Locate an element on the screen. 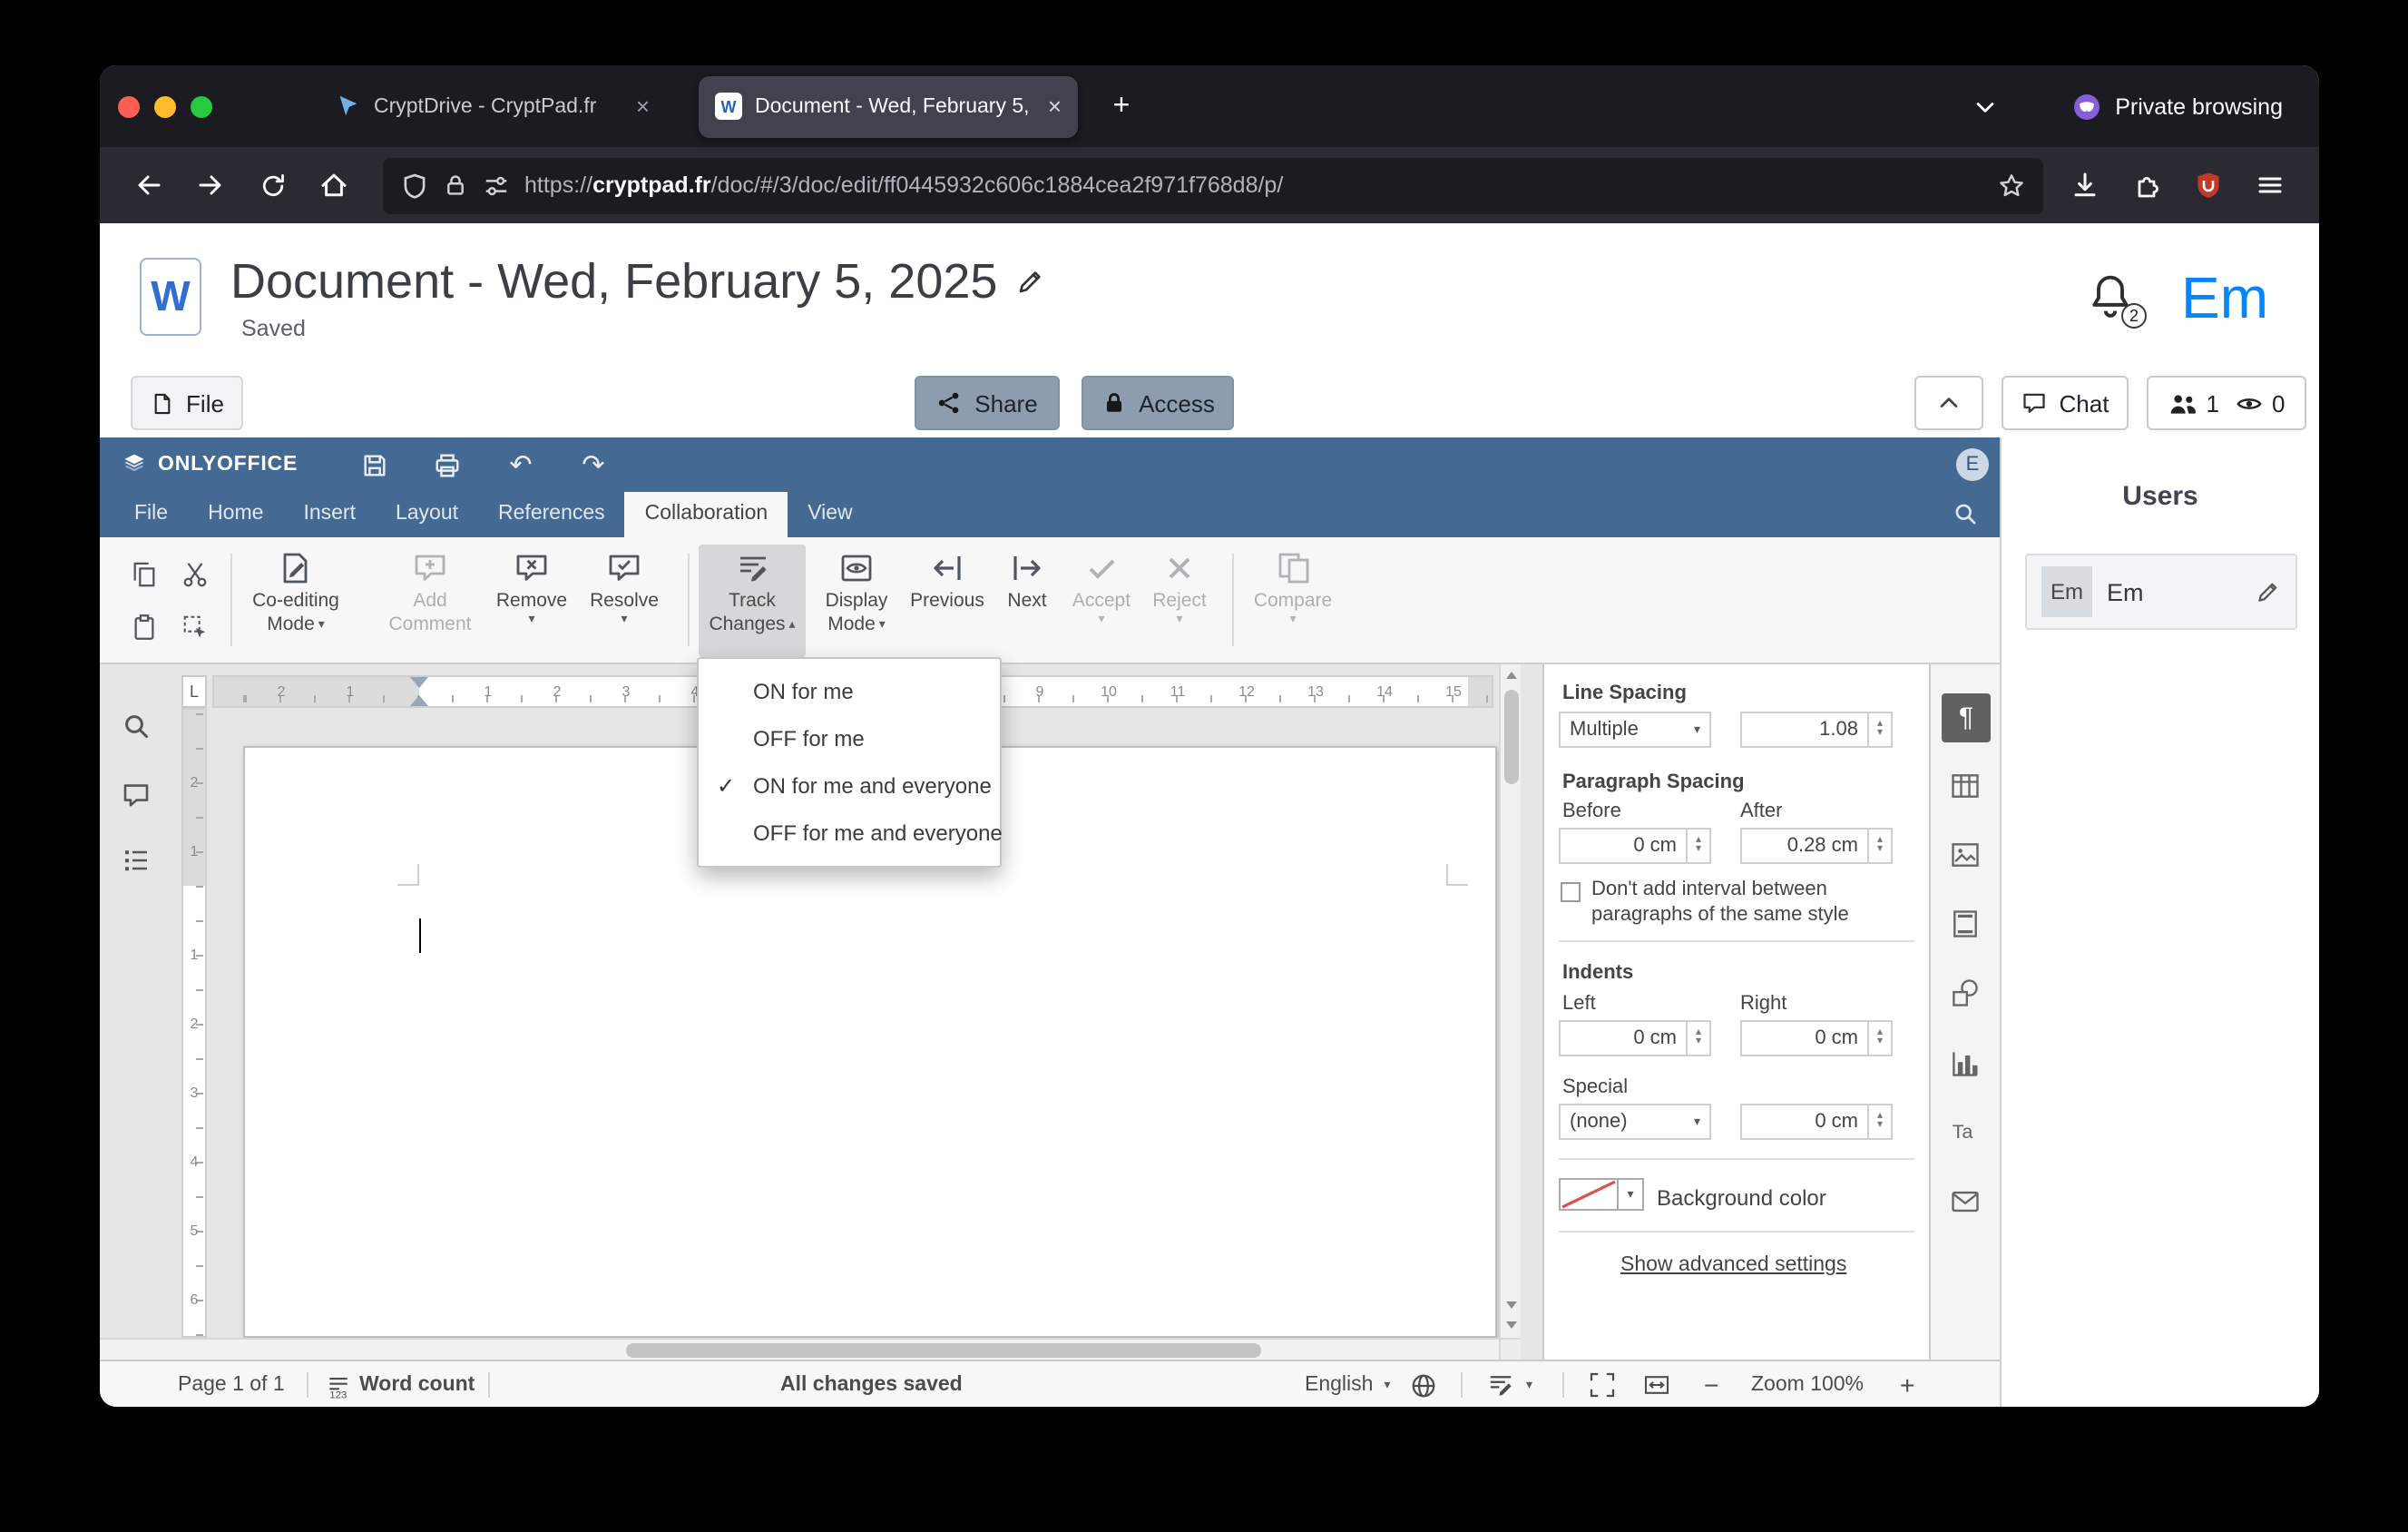 The image size is (2408, 1532). select-all-button is located at coordinates (194, 626).